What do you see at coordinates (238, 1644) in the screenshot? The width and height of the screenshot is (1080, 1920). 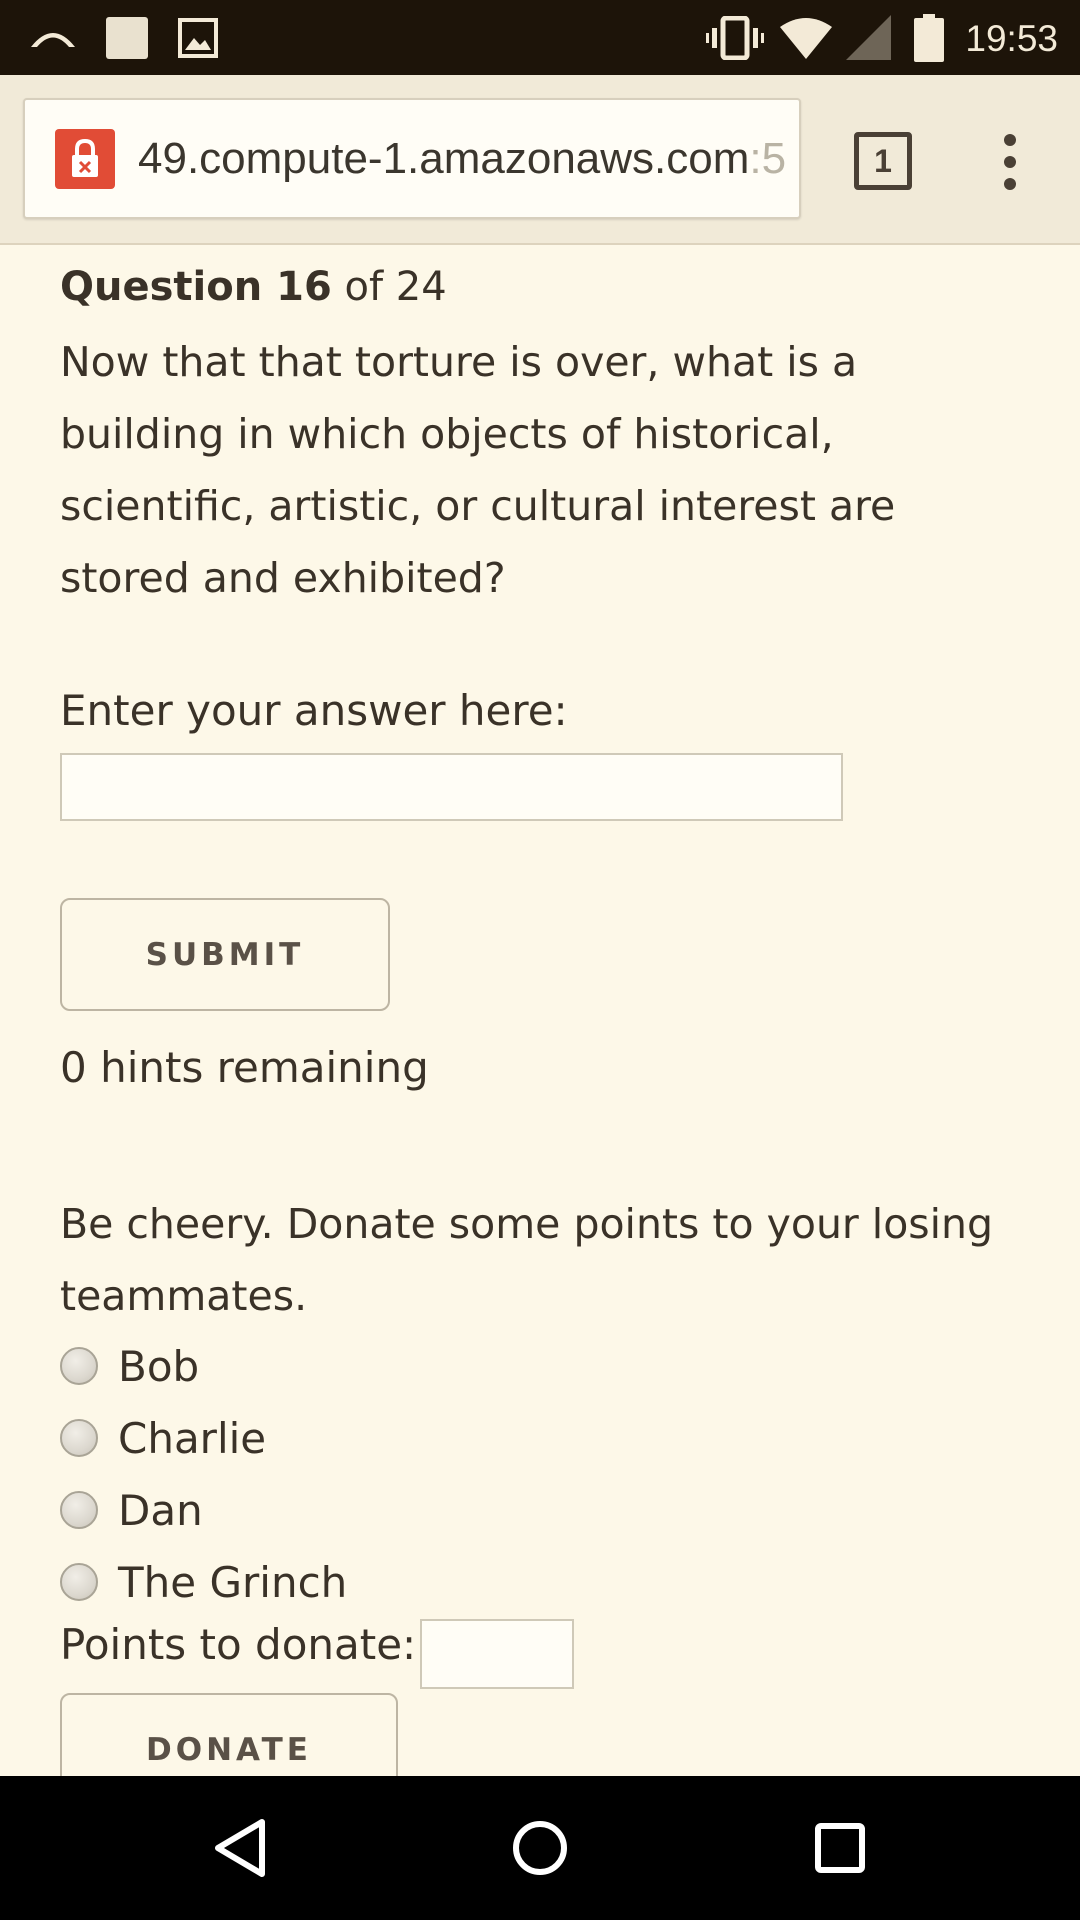 I see `points-label: Points to donate:` at bounding box center [238, 1644].